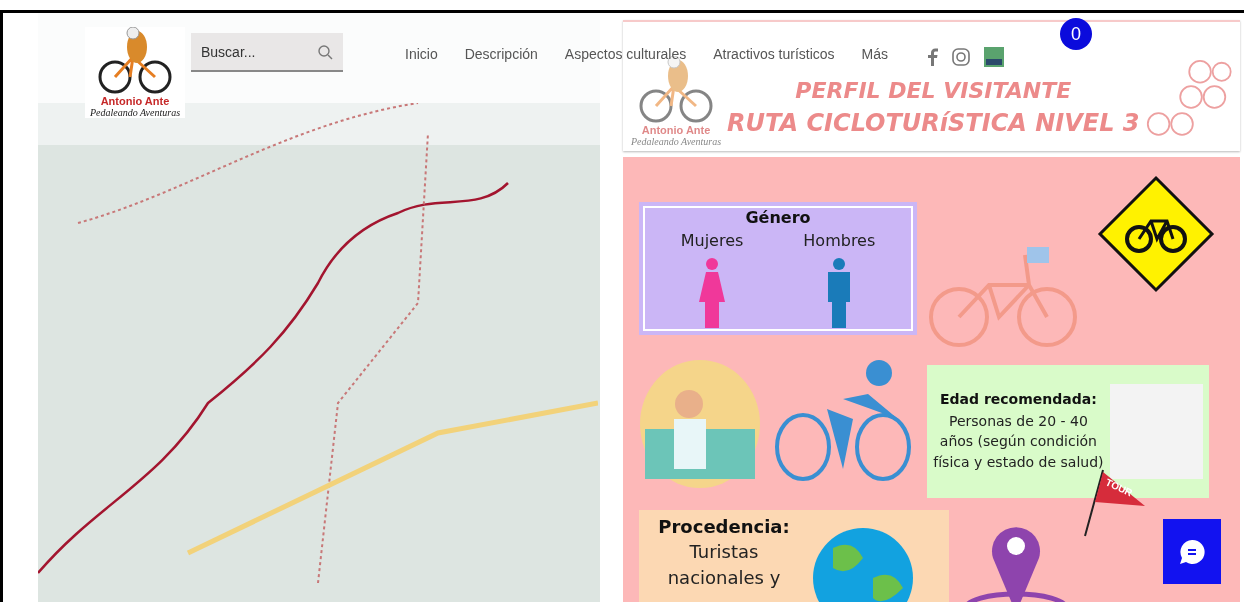 Image resolution: width=1244 pixels, height=605 pixels. What do you see at coordinates (933, 57) in the screenshot?
I see `facebook-icon` at bounding box center [933, 57].